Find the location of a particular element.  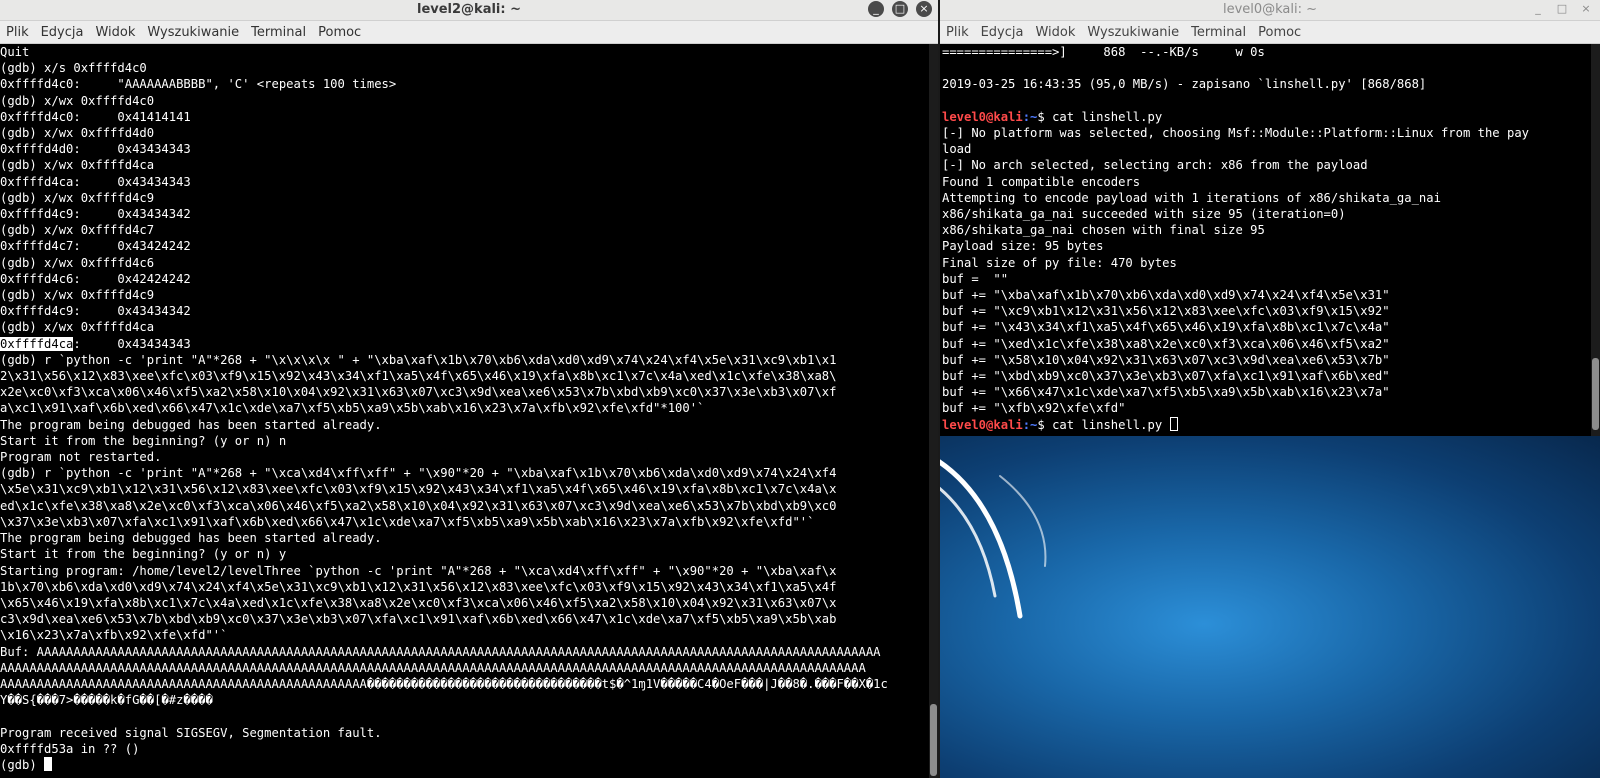

terminal-line: \x16\x23\x7a\xfb\x92\xfe\xfd"'` is located at coordinates (114, 635).